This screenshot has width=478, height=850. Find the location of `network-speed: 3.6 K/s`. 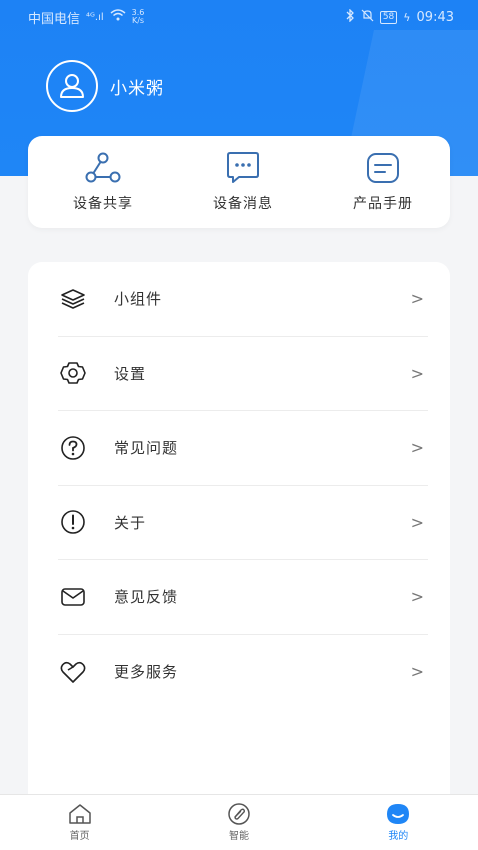

network-speed: 3.6 K/s is located at coordinates (138, 17).